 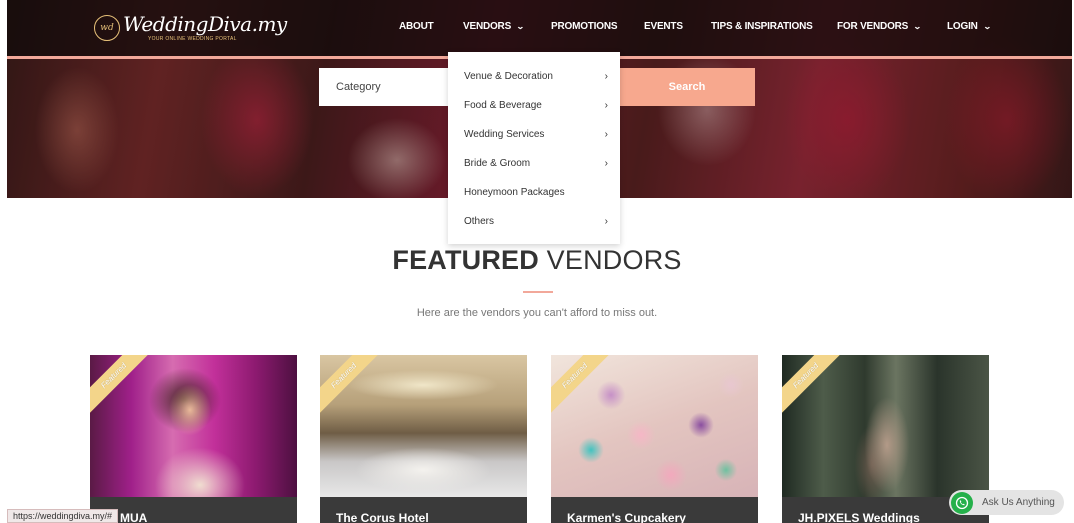 I want to click on dropdown-item-label: Wedding Services, so click(x=504, y=134).